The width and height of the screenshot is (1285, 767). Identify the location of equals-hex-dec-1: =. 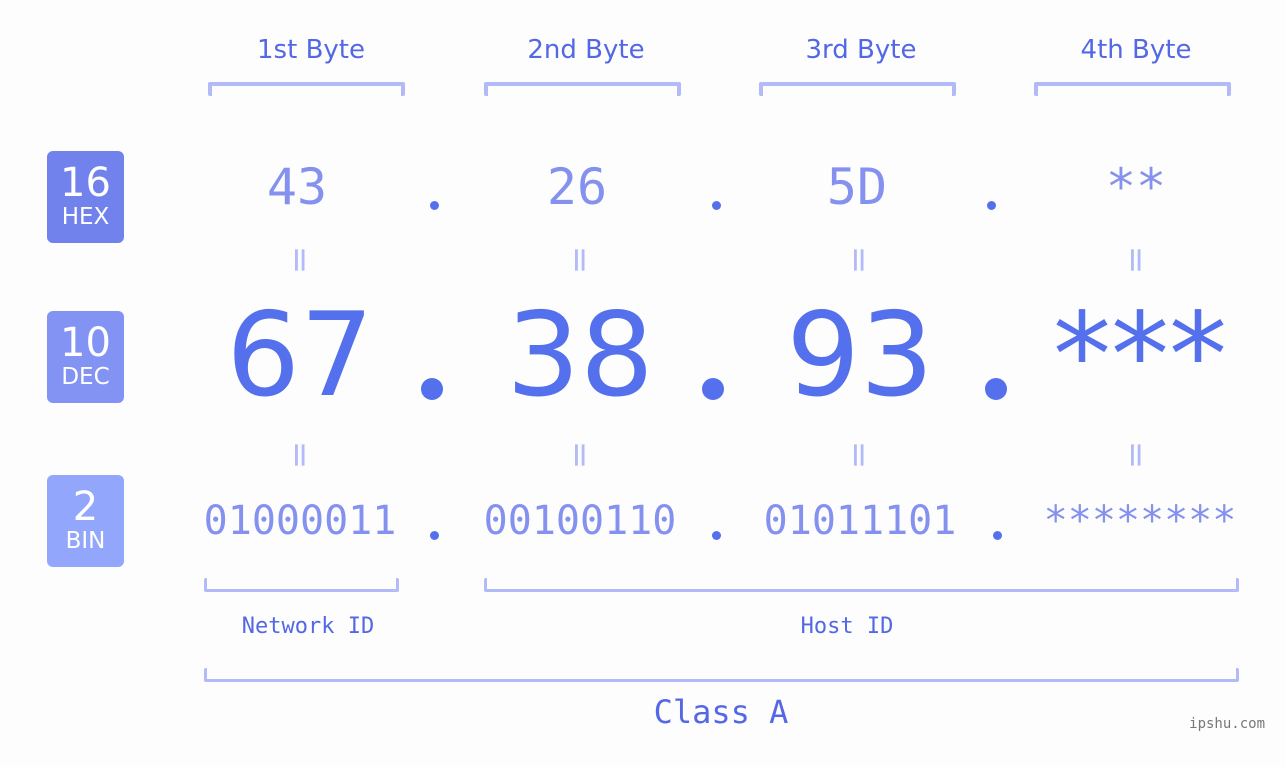
(300, 260).